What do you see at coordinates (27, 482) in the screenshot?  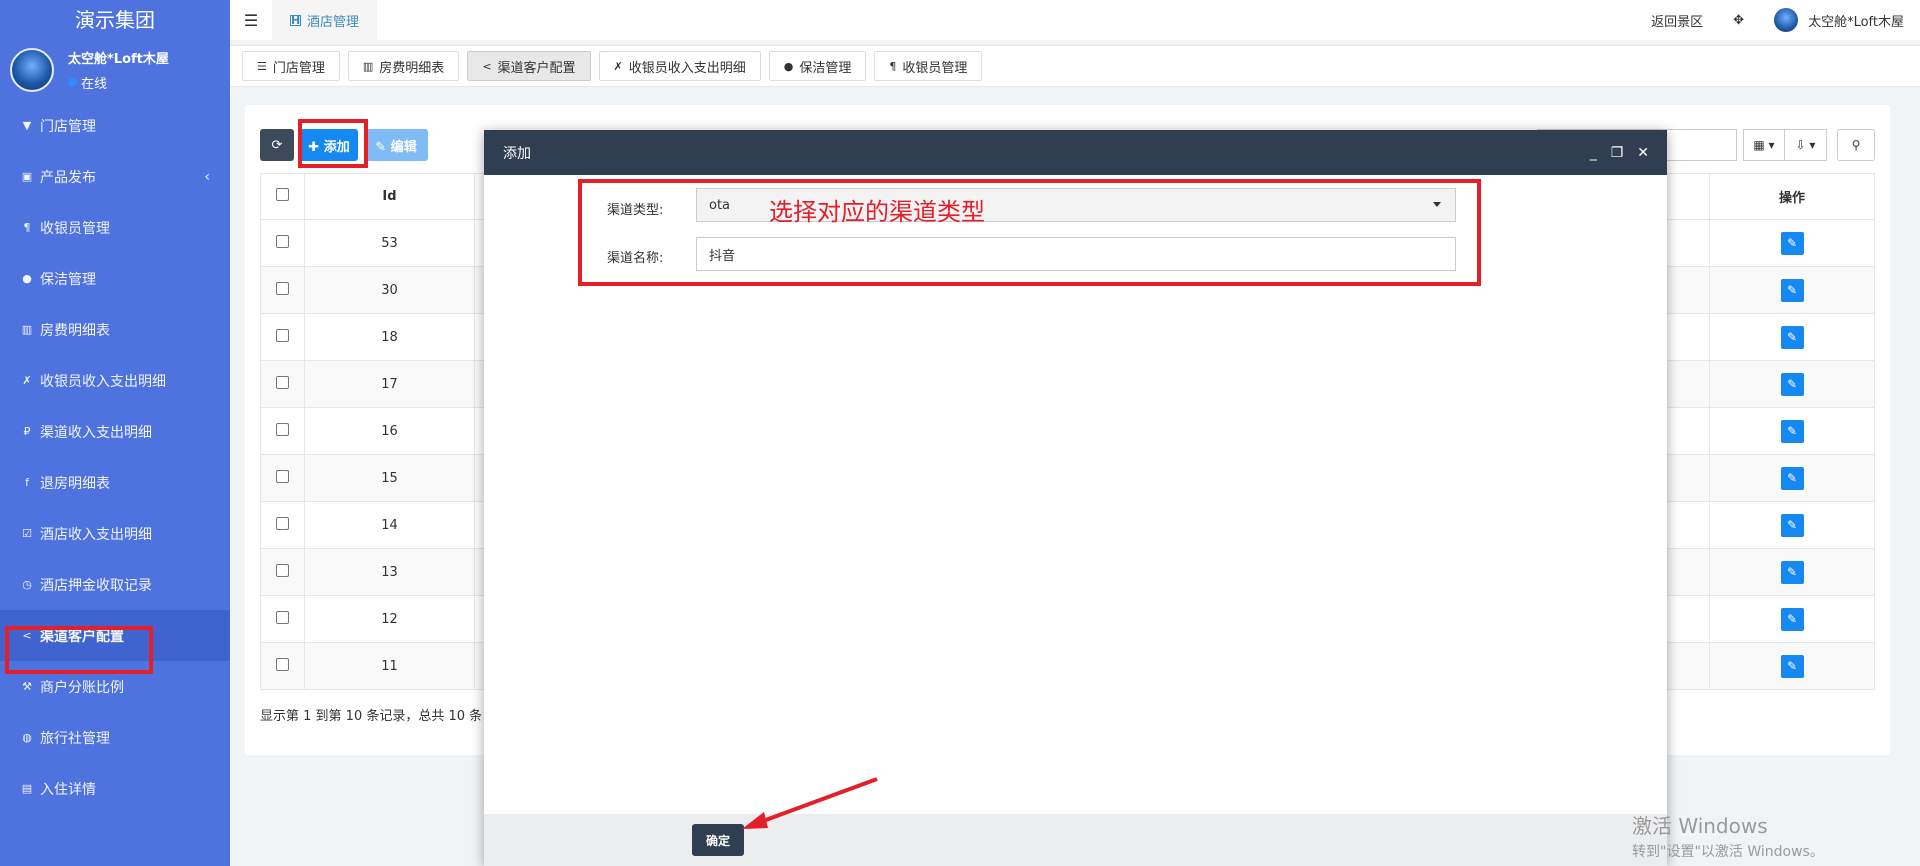 I see `facebook-icon: f` at bounding box center [27, 482].